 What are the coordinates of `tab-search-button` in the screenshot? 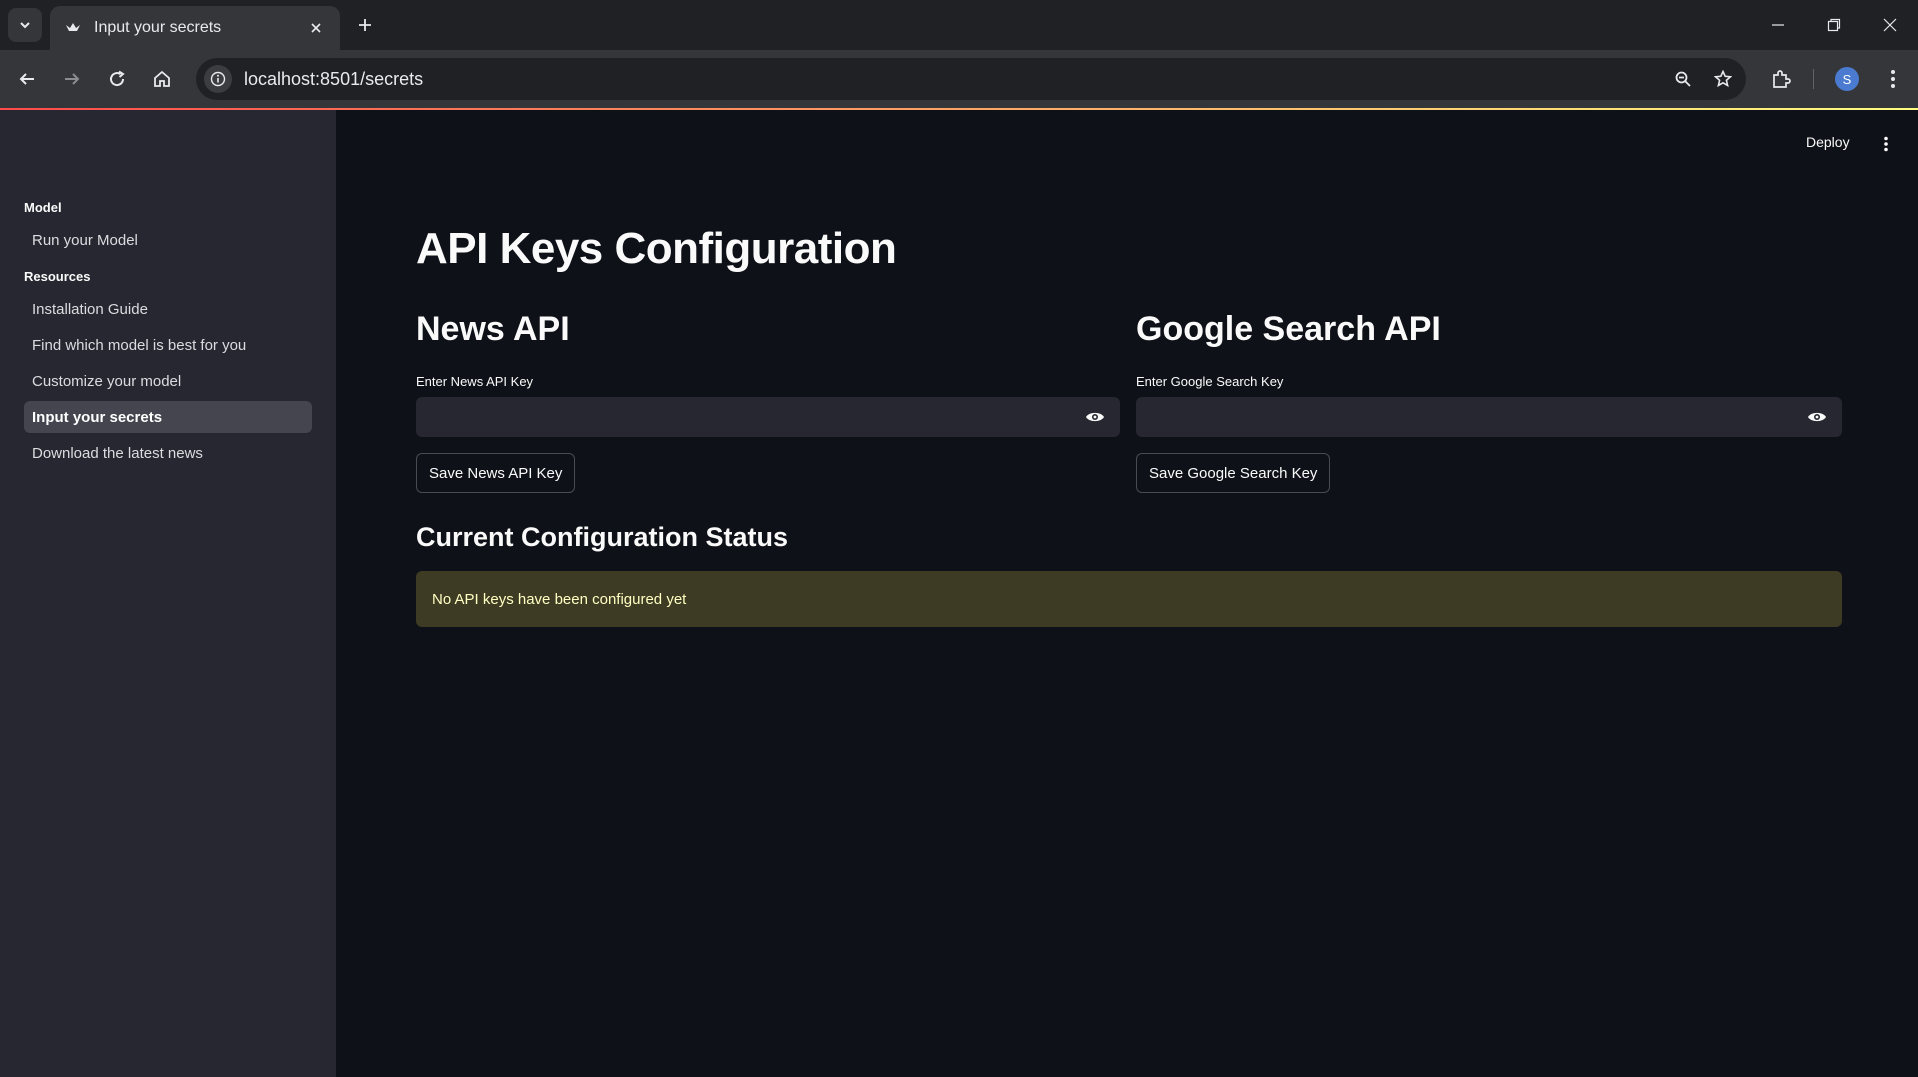 It's located at (25, 25).